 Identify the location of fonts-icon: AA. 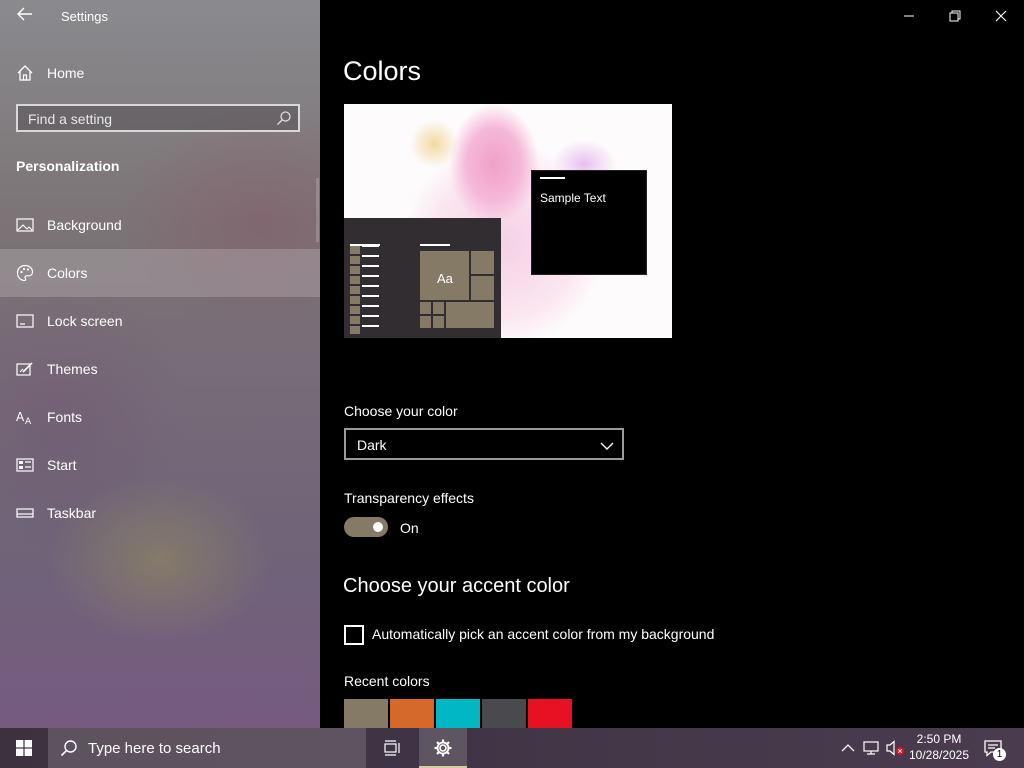
(25, 417).